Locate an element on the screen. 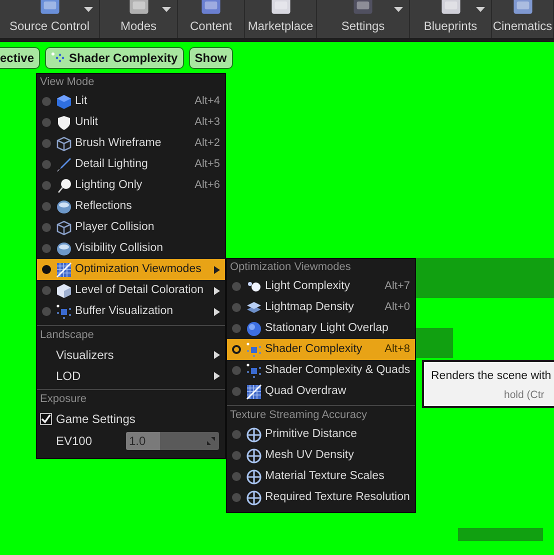 The height and width of the screenshot is (555, 554). checkmark-icon is located at coordinates (46, 419).